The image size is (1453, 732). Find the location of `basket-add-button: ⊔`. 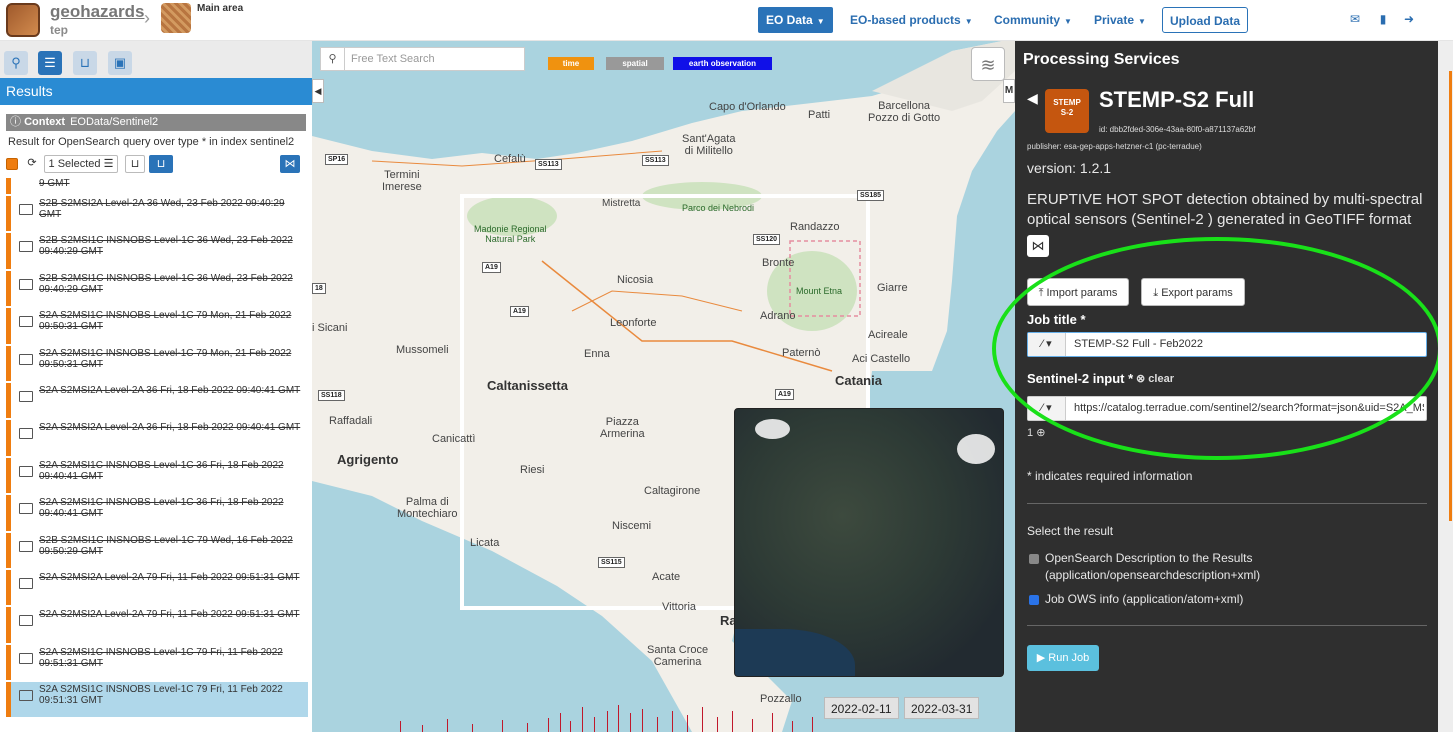

basket-add-button: ⊔ is located at coordinates (161, 164).